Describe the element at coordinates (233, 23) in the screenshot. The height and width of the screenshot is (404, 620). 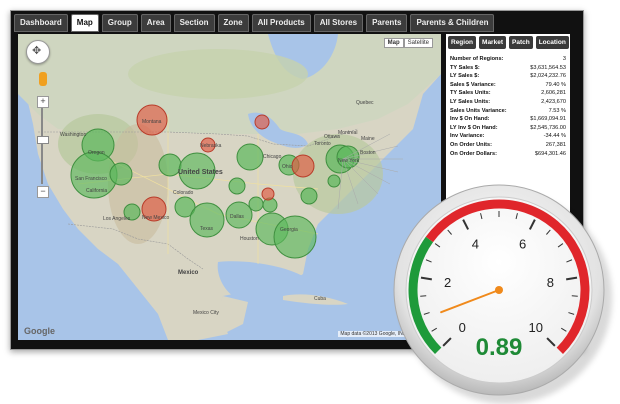
I see `tab-zone: Zone` at that location.